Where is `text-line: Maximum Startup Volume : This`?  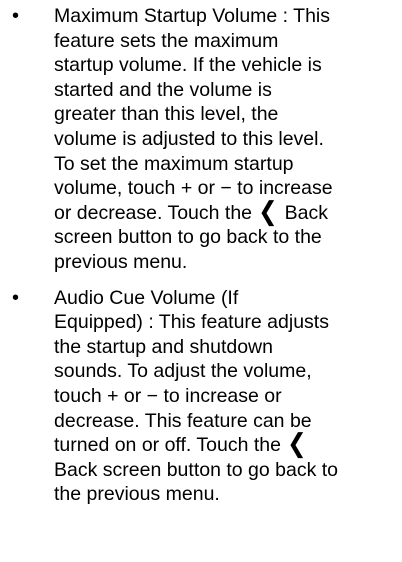 text-line: Maximum Startup Volume : This is located at coordinates (192, 16).